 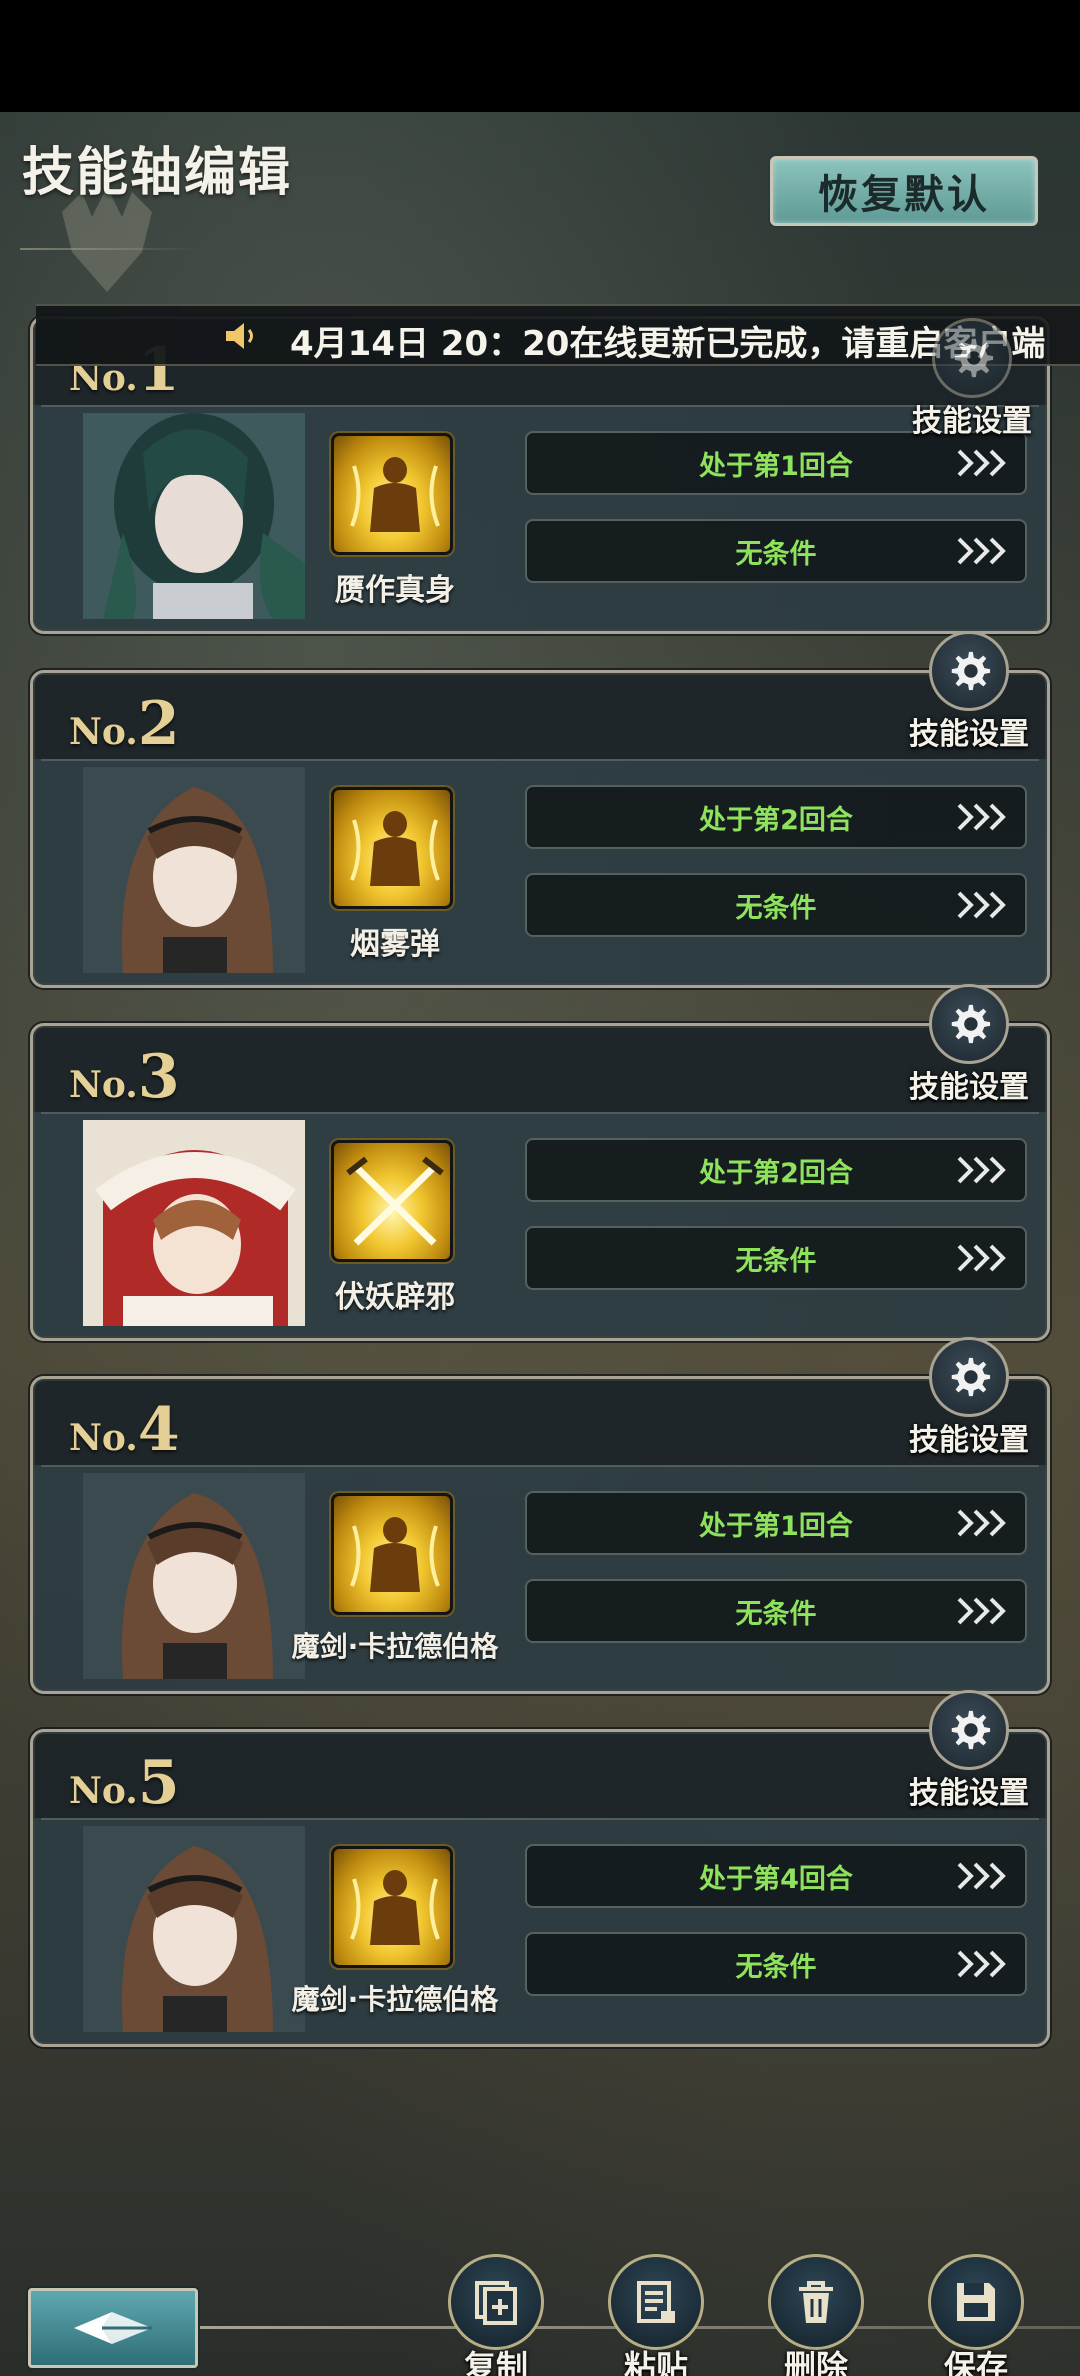 I want to click on skill-settings-button-3: 技能设置, so click(x=969, y=1049).